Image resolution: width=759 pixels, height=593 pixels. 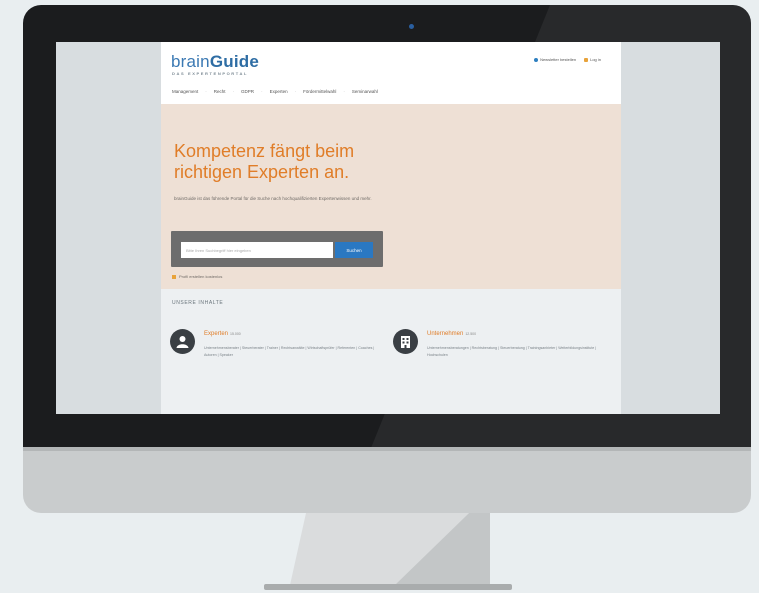 I want to click on search-input, so click(x=257, y=250).